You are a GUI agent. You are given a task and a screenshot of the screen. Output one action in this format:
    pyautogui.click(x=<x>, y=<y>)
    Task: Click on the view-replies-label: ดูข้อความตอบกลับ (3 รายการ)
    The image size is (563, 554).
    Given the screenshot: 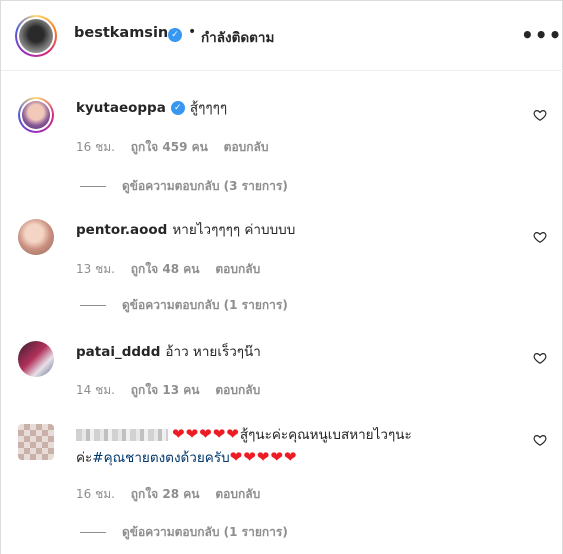 What is the action you would take?
    pyautogui.click(x=205, y=186)
    